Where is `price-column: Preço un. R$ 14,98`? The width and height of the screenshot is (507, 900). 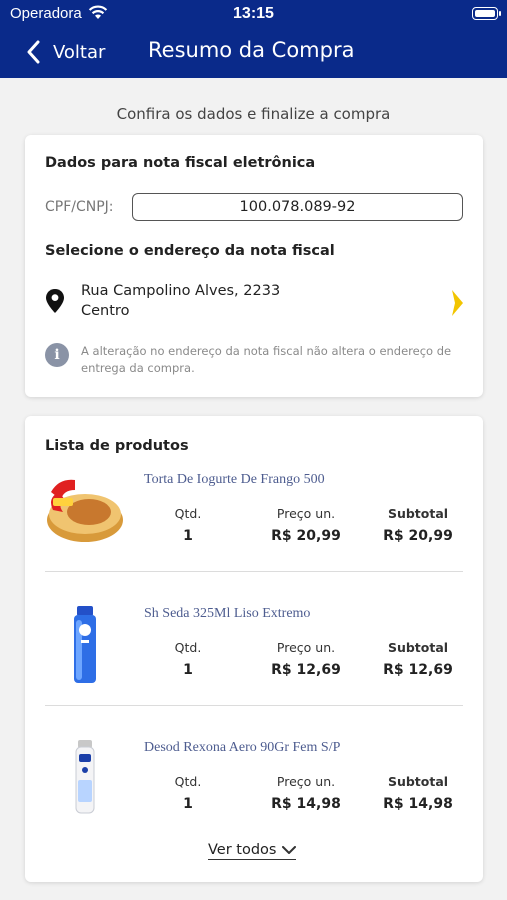 price-column: Preço un. R$ 14,98 is located at coordinates (306, 793).